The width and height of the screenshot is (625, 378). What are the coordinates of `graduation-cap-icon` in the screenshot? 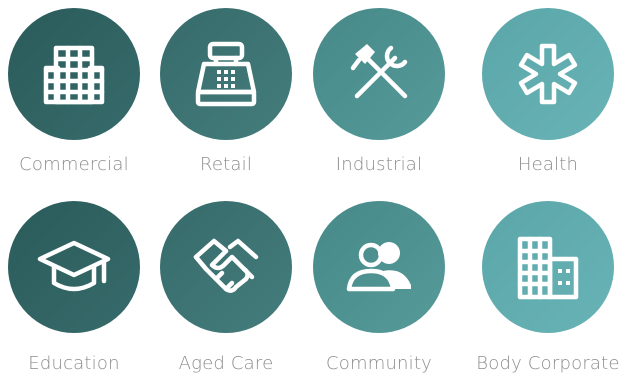 It's located at (74, 266).